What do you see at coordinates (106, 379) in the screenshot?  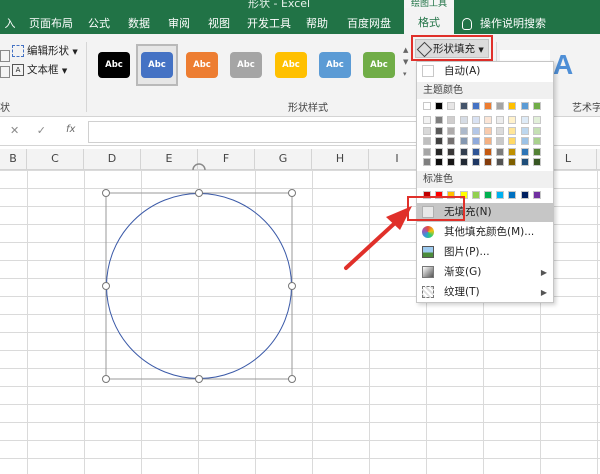 I see `resize-handle-sw` at bounding box center [106, 379].